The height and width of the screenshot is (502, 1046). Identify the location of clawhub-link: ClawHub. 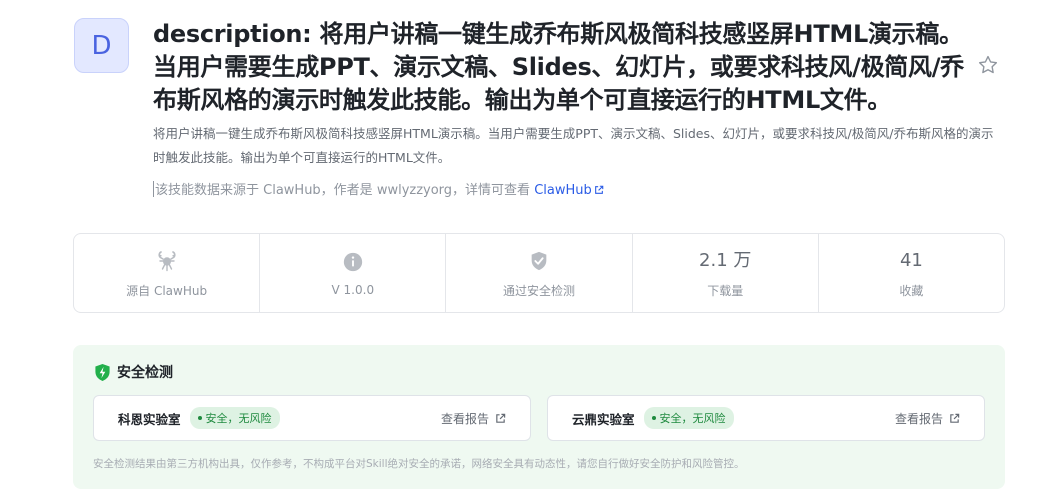
(569, 190).